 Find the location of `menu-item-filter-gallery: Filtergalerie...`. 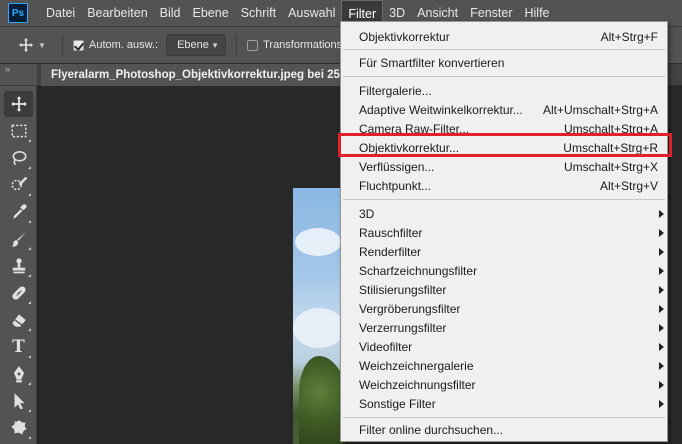

menu-item-filter-gallery: Filtergalerie... is located at coordinates (504, 90).